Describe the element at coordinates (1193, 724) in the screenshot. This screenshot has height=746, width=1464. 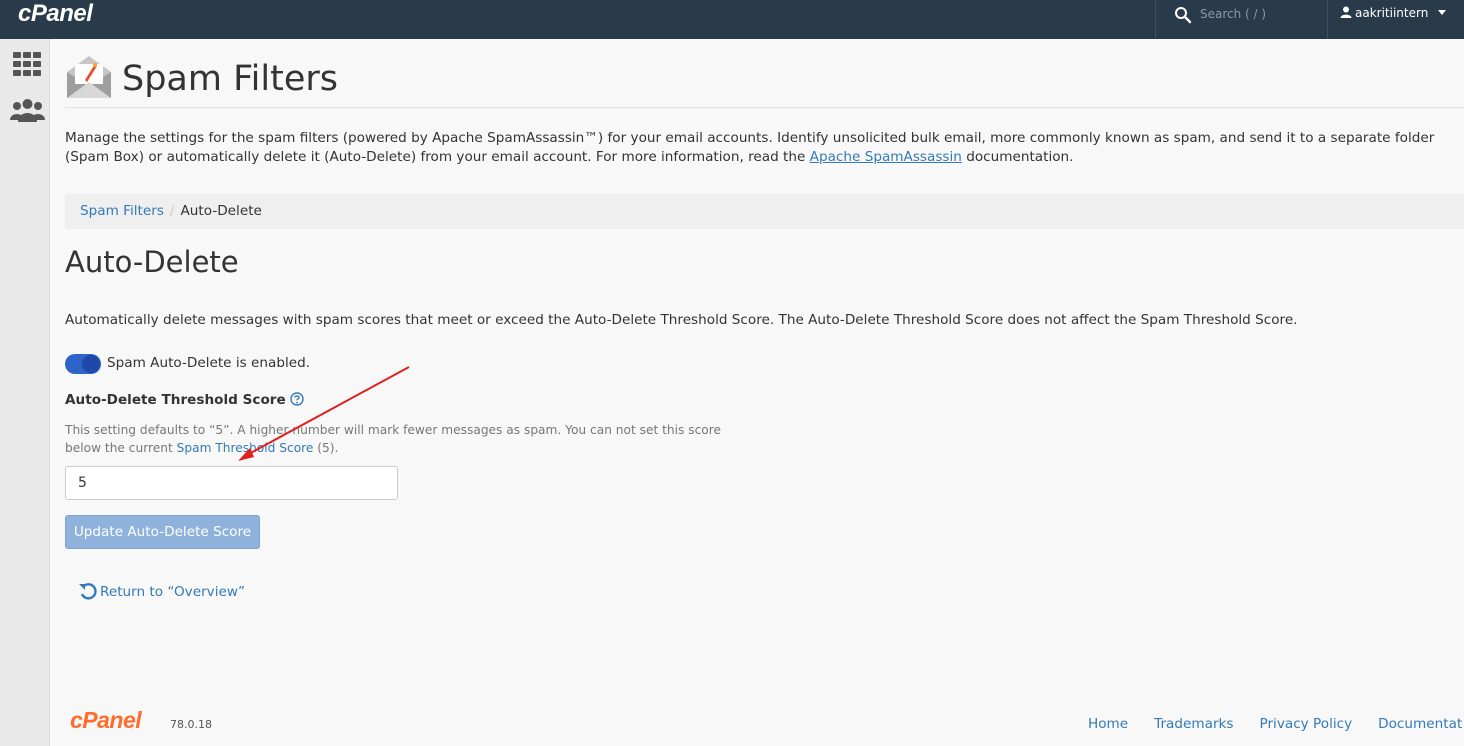
I see `footer-link-trademarks: Trademarks` at that location.